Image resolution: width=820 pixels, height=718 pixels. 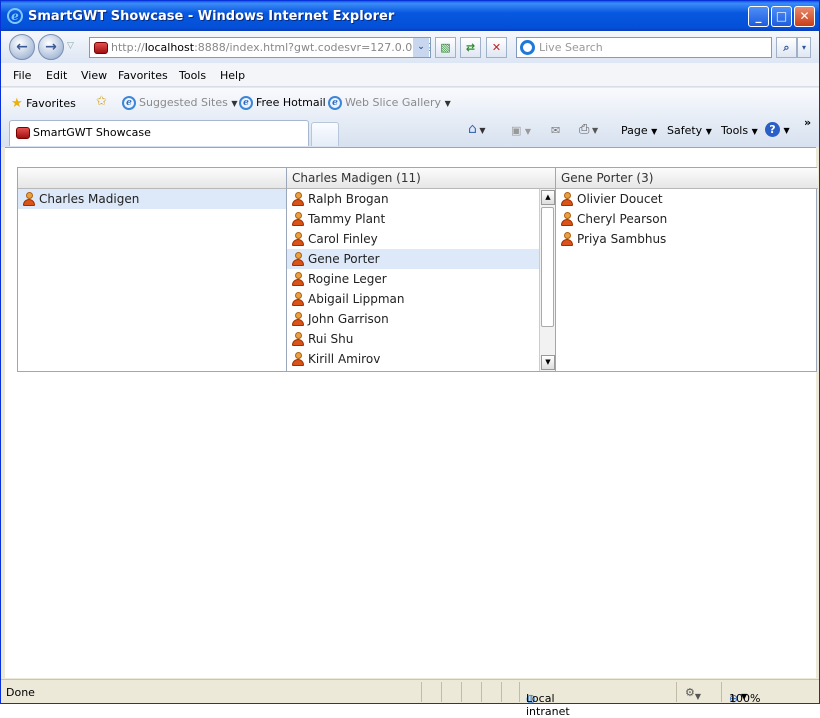 What do you see at coordinates (547, 267) in the screenshot?
I see `scroll-thumb` at bounding box center [547, 267].